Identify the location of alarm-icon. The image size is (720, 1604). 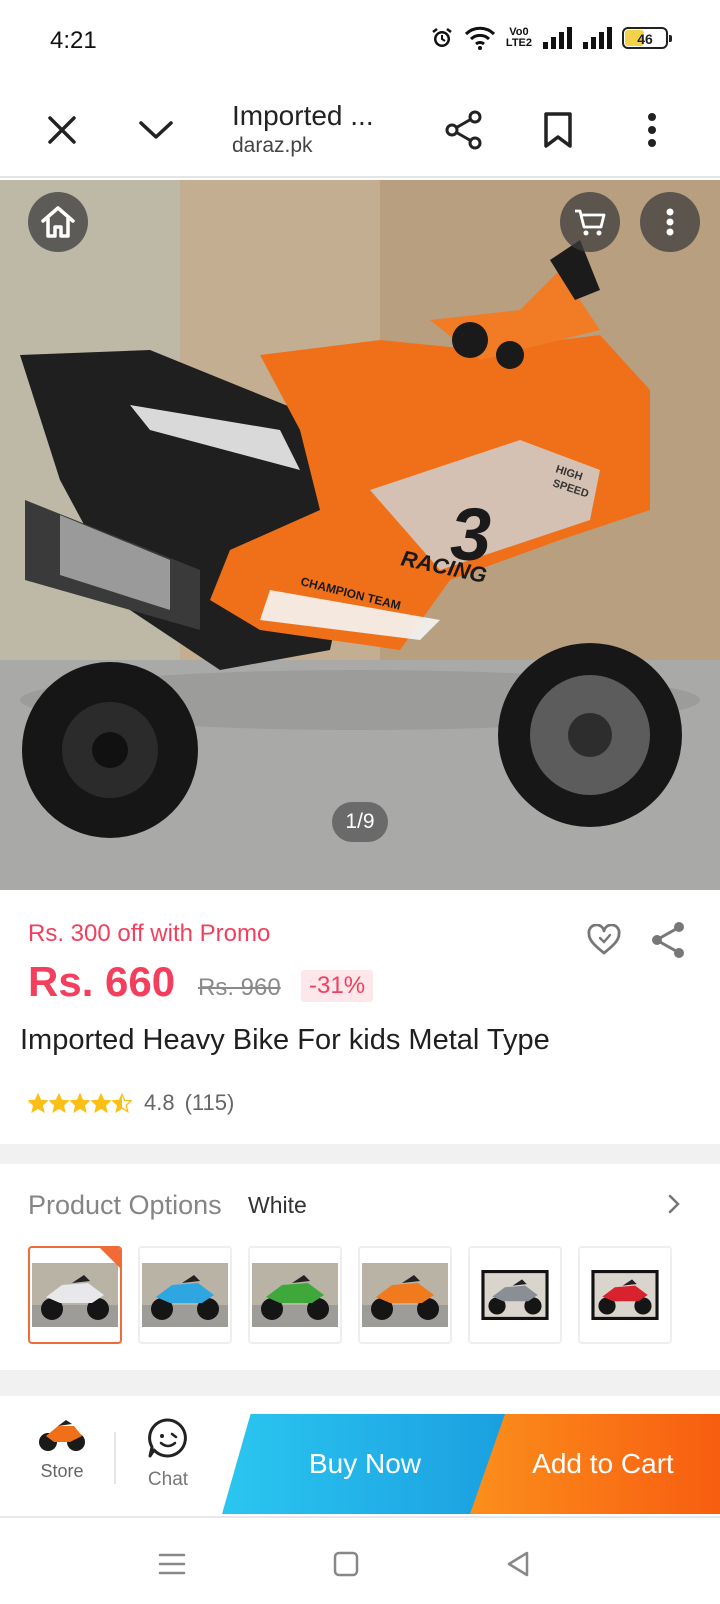
(442, 38).